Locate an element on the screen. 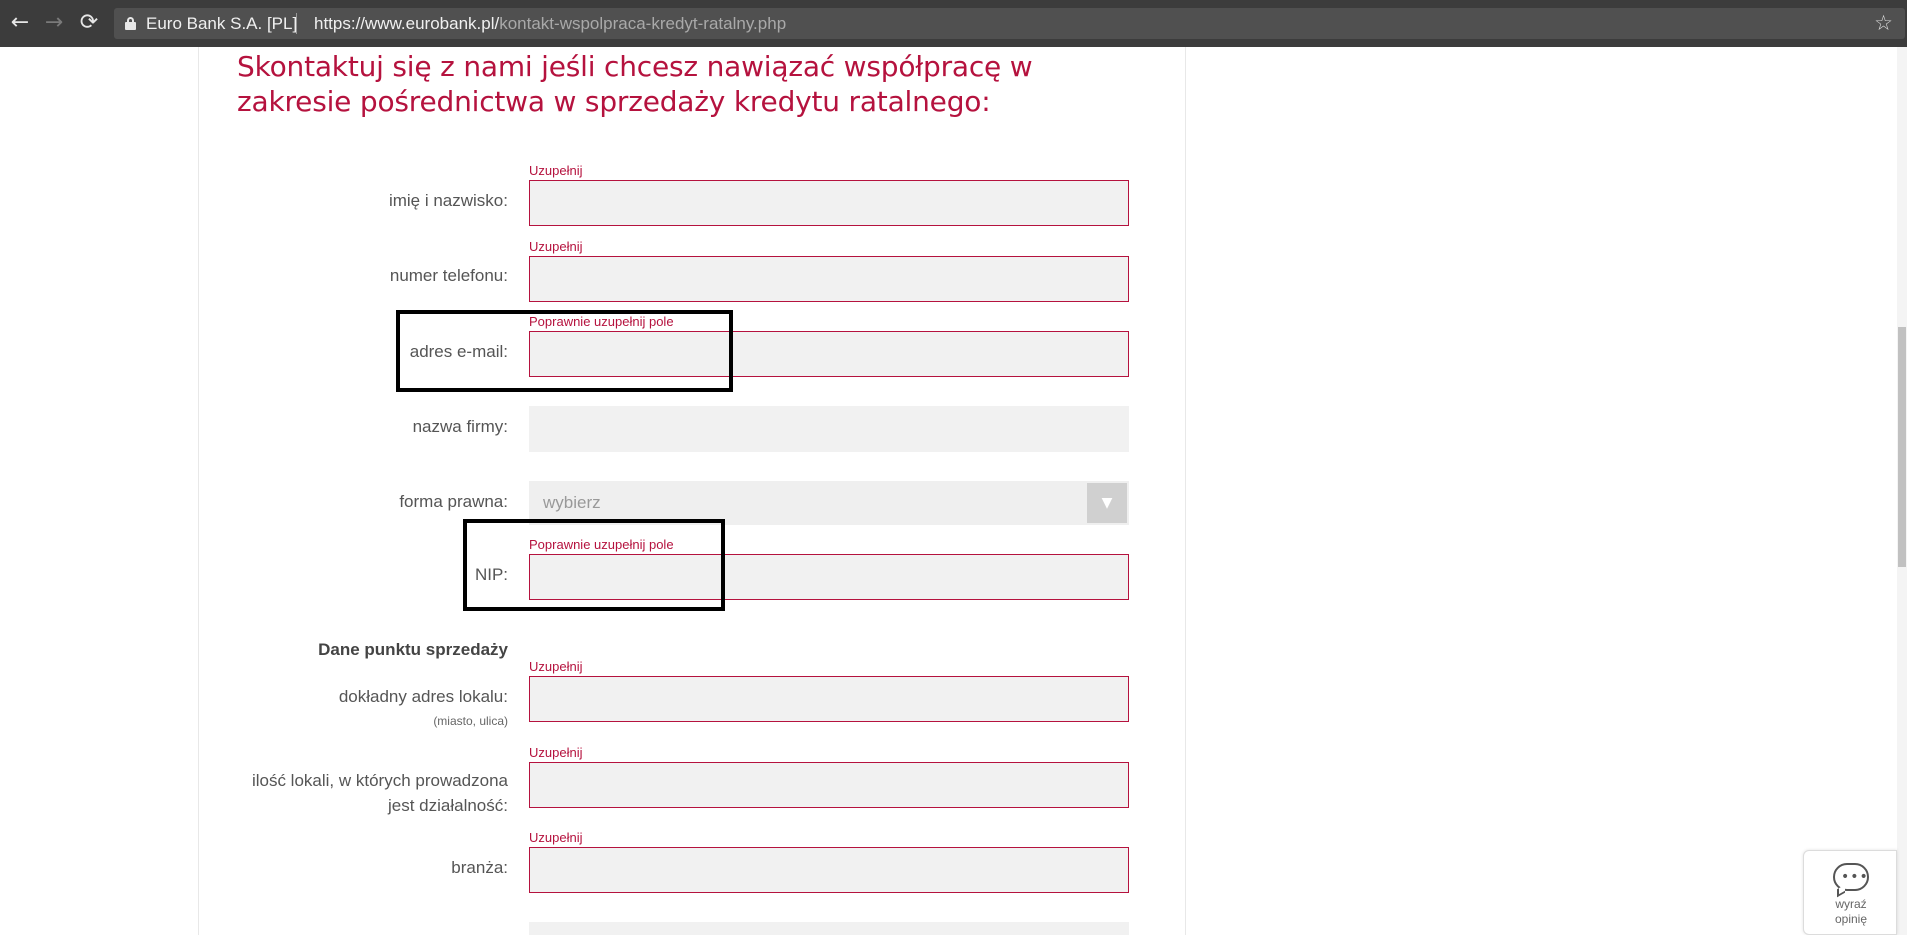  url-path: kontakt-wspolpraca-kredyt-ratalny.php is located at coordinates (643, 23).